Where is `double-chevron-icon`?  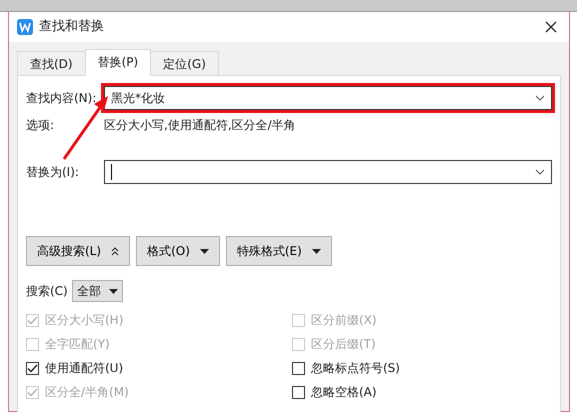 double-chevron-icon is located at coordinates (115, 251).